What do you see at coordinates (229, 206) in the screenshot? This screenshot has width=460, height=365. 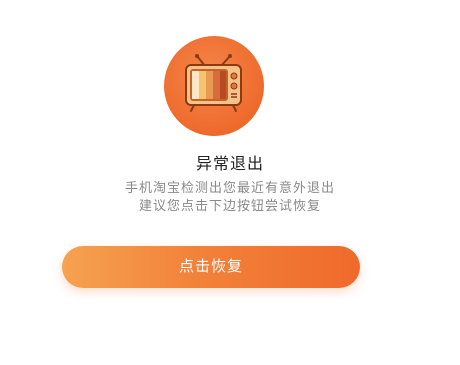 I see `error-message-line-2: 建议您点击下边按钮尝试恢复` at bounding box center [229, 206].